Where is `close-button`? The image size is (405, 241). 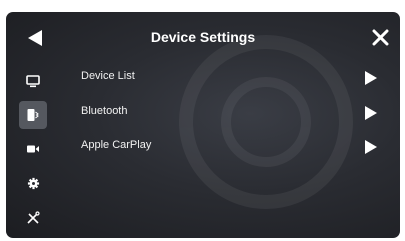 close-button is located at coordinates (380, 37).